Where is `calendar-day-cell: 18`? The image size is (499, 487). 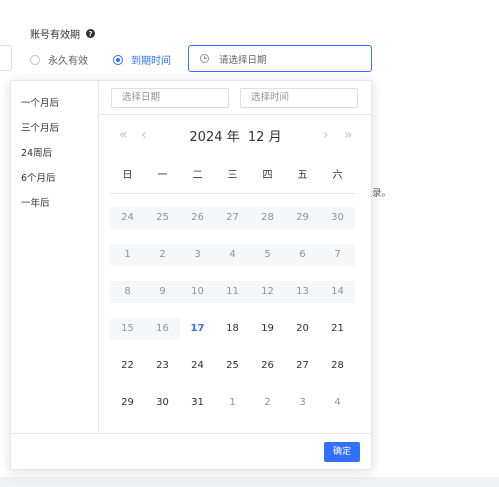 calendar-day-cell: 18 is located at coordinates (232, 329).